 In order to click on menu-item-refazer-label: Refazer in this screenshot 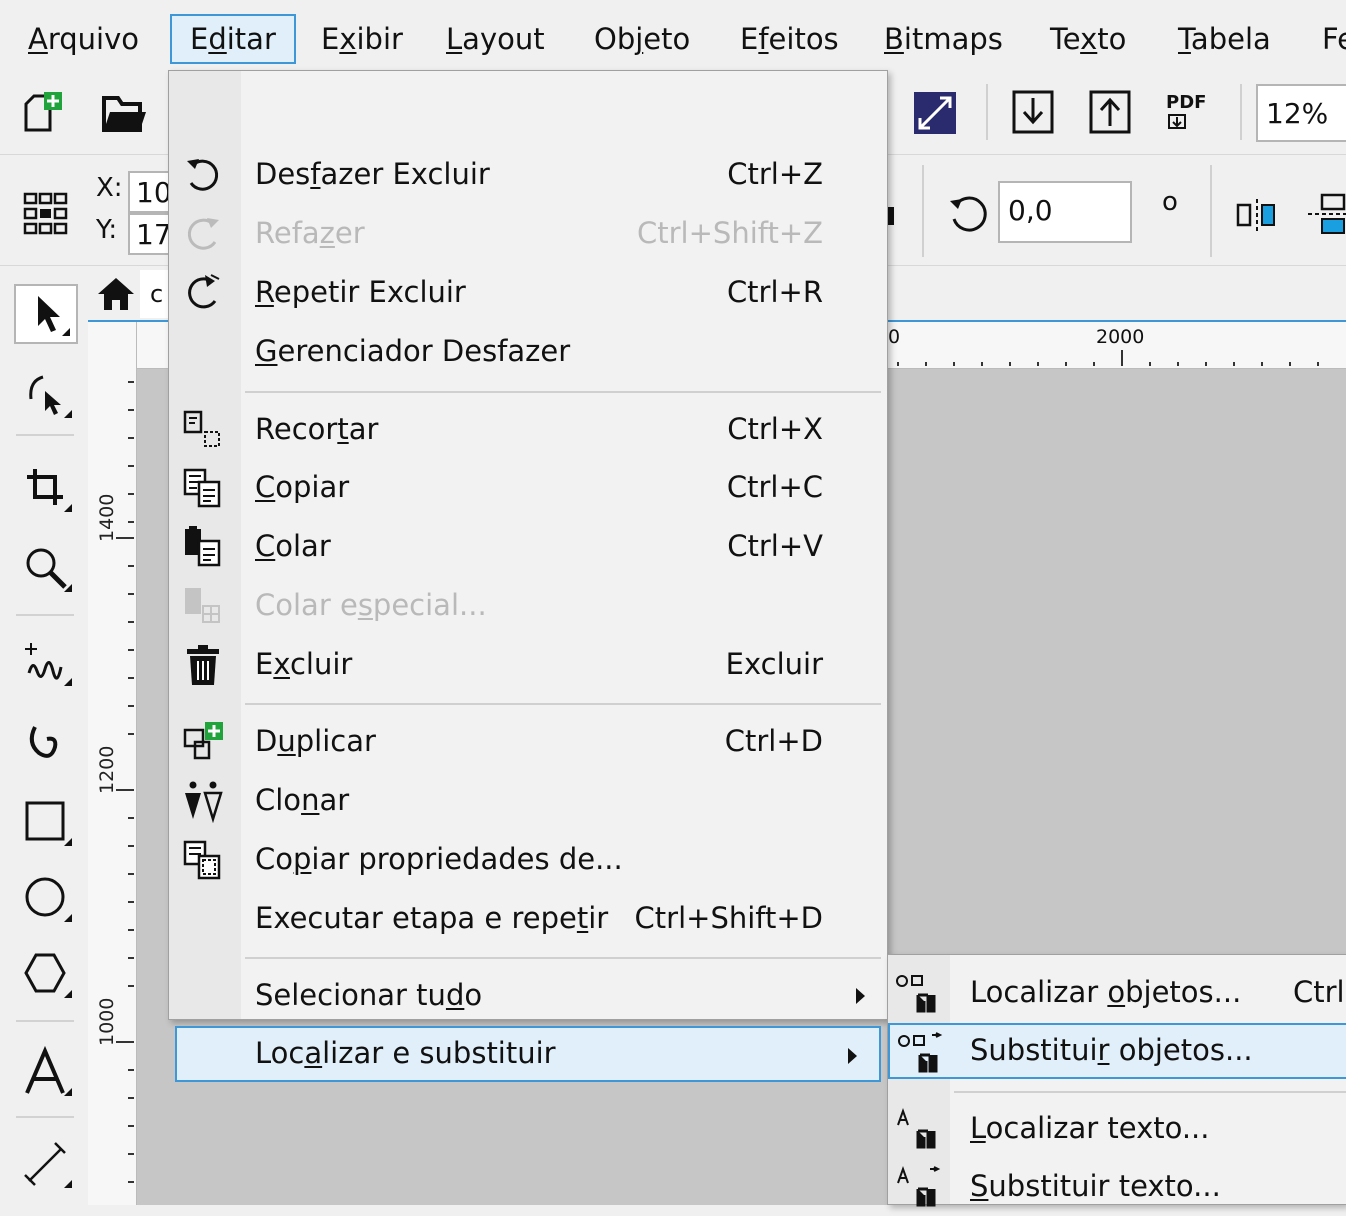, I will do `click(310, 233)`.